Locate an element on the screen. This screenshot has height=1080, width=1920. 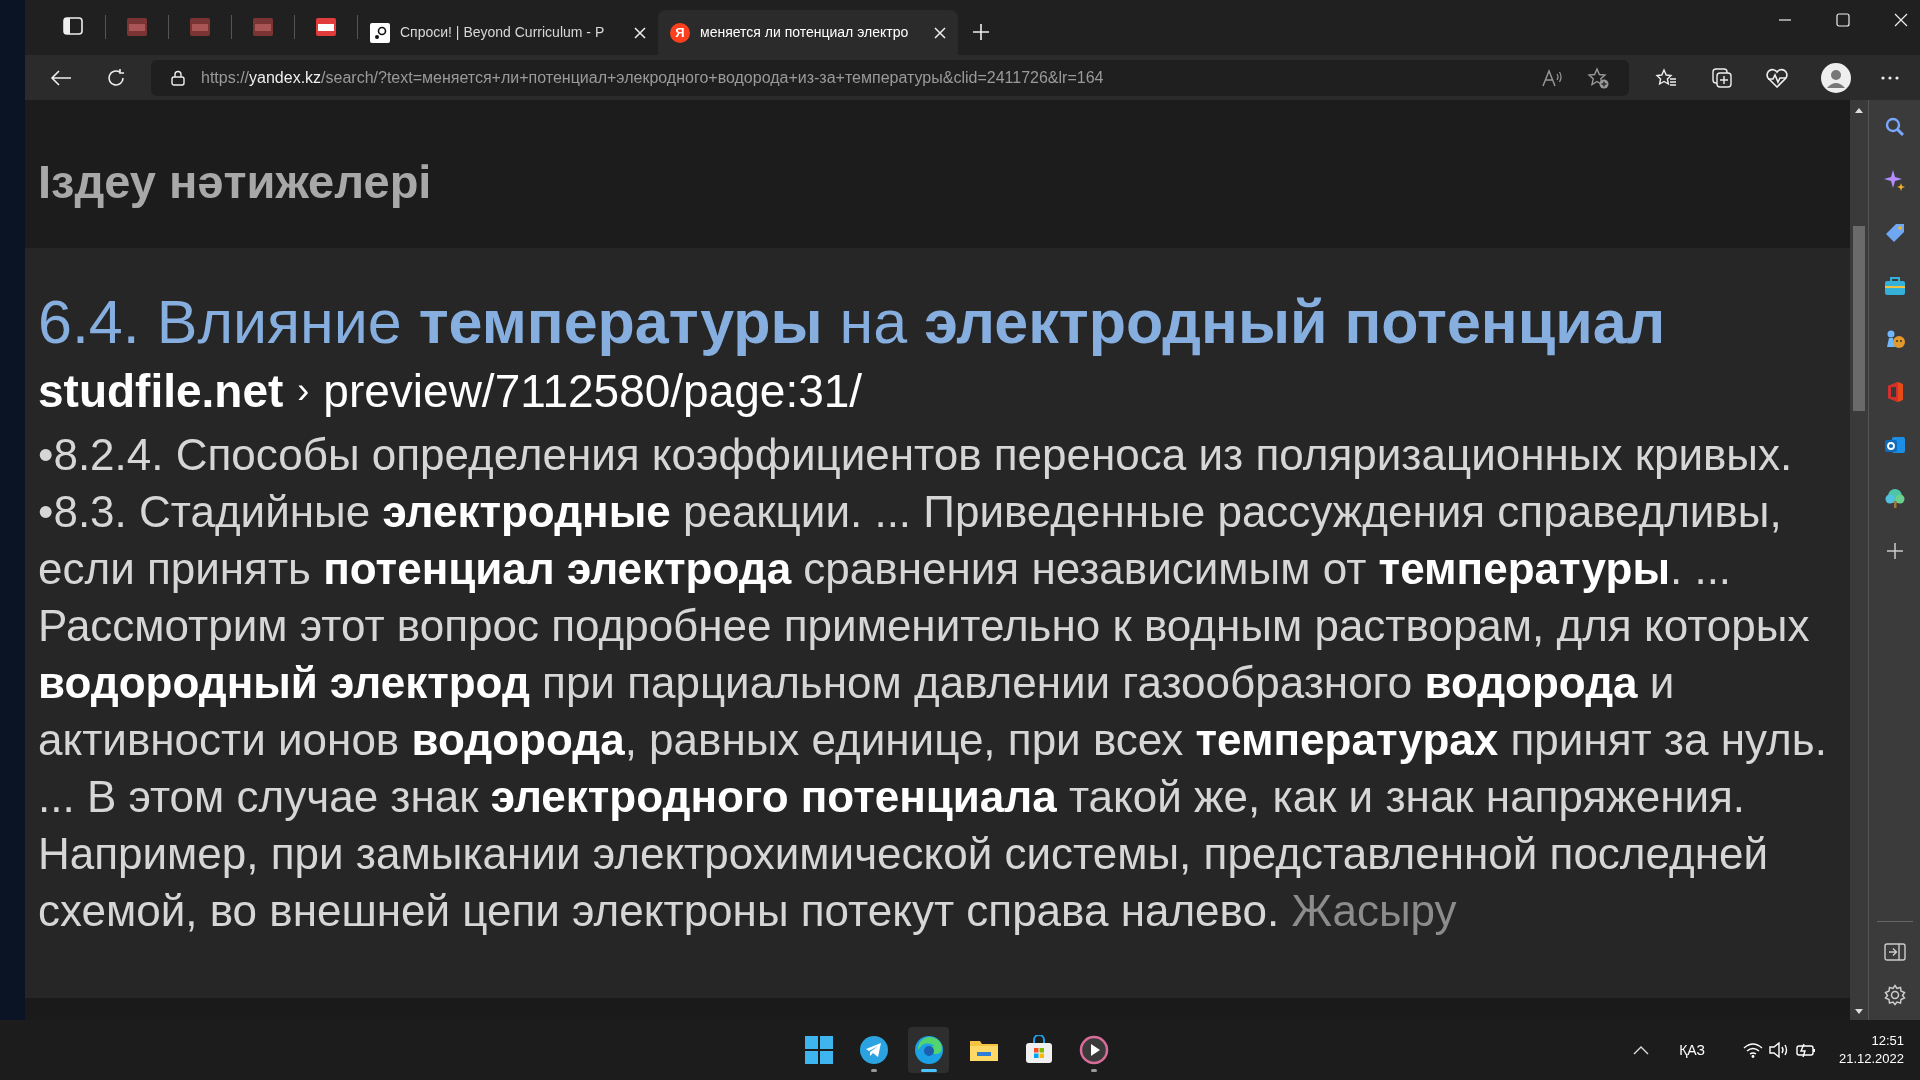
browser-tab: Я меняется ли потенциал электро is located at coordinates (808, 32).